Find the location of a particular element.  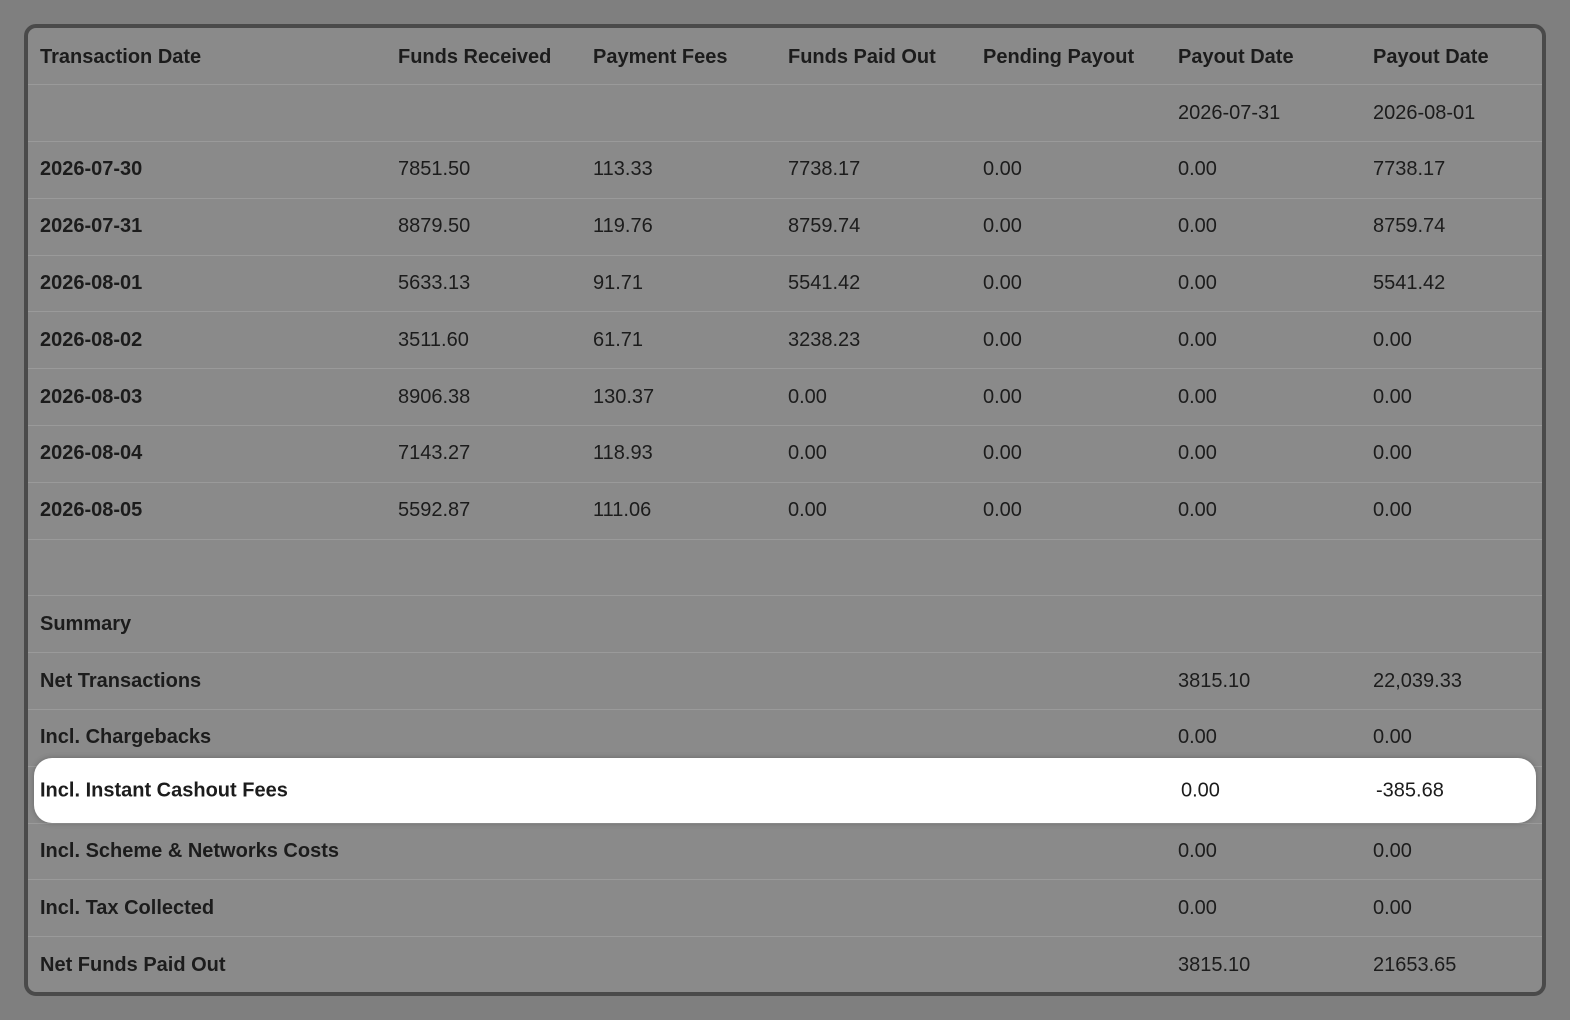

transaction-date-cell: 2026-08-04 is located at coordinates (207, 454).